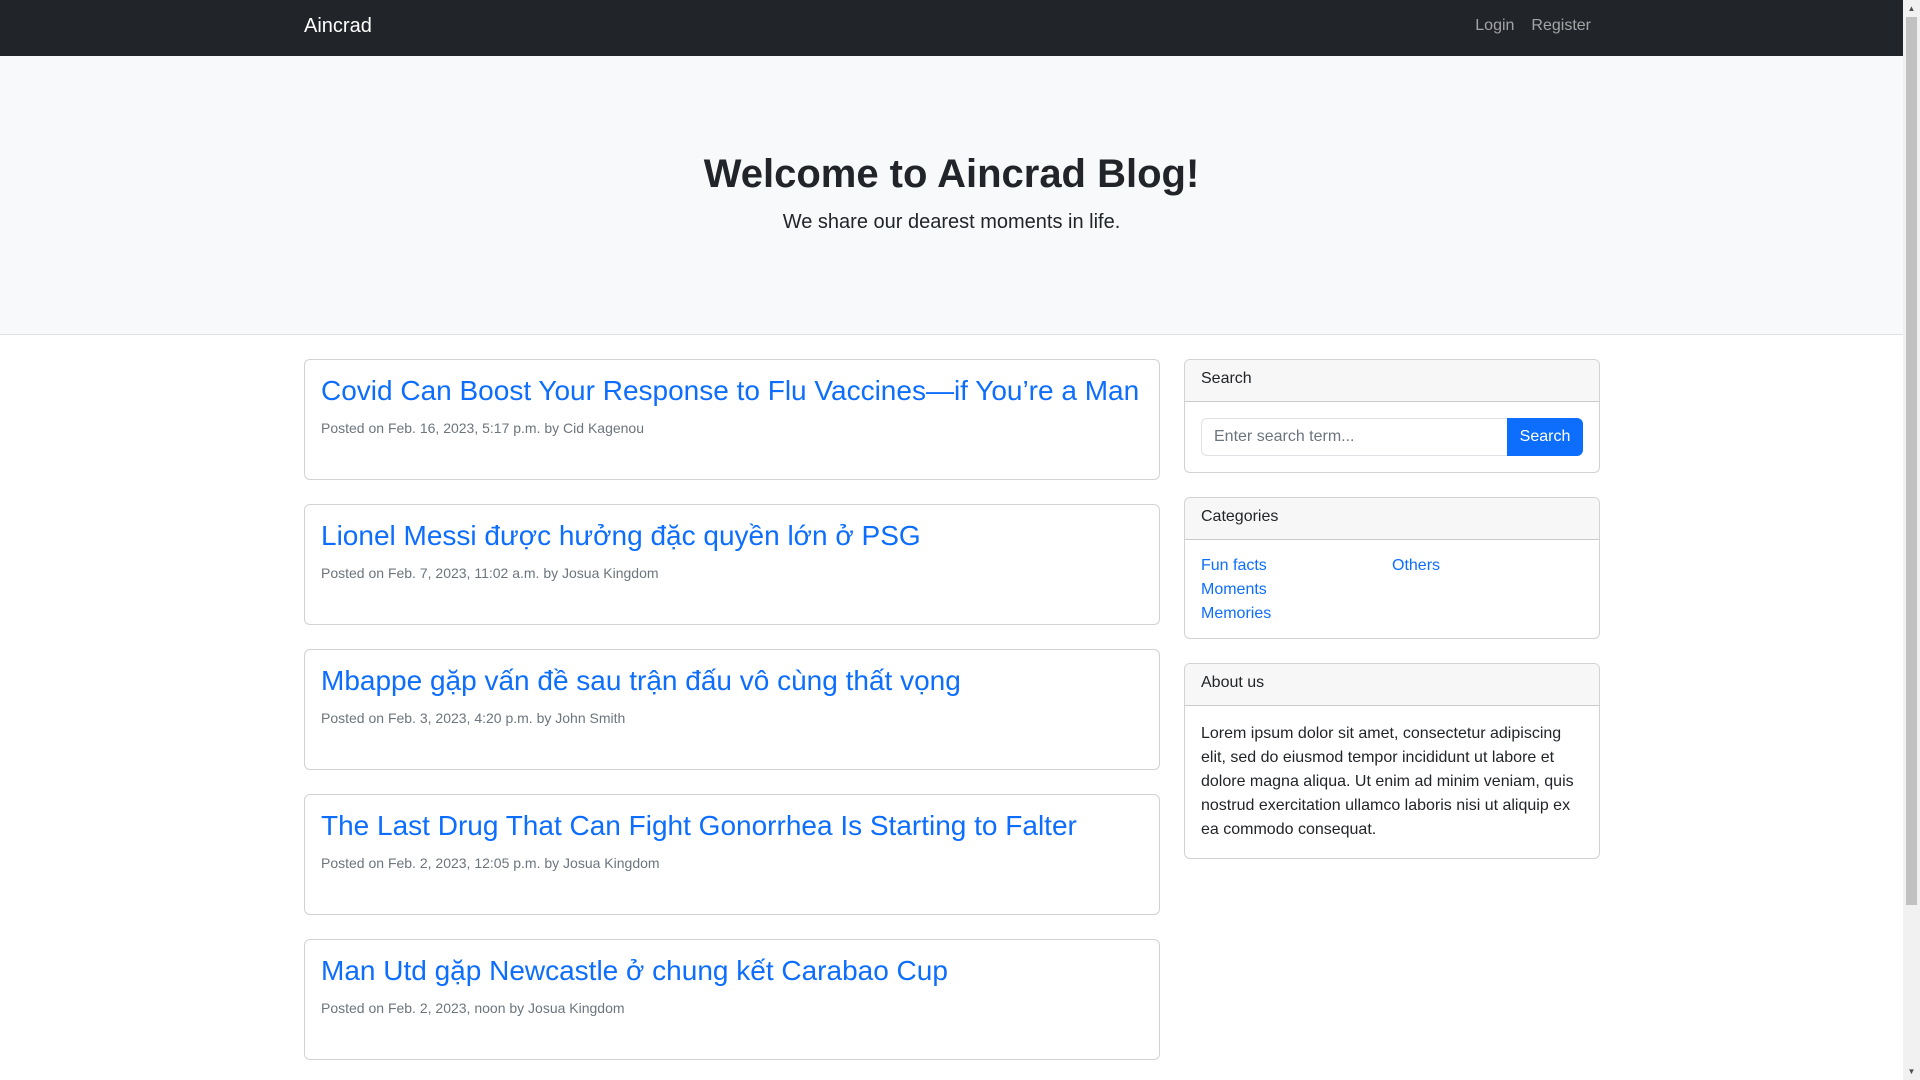 Image resolution: width=1920 pixels, height=1080 pixels. Describe the element at coordinates (1494, 26) in the screenshot. I see `login-link: Login` at that location.